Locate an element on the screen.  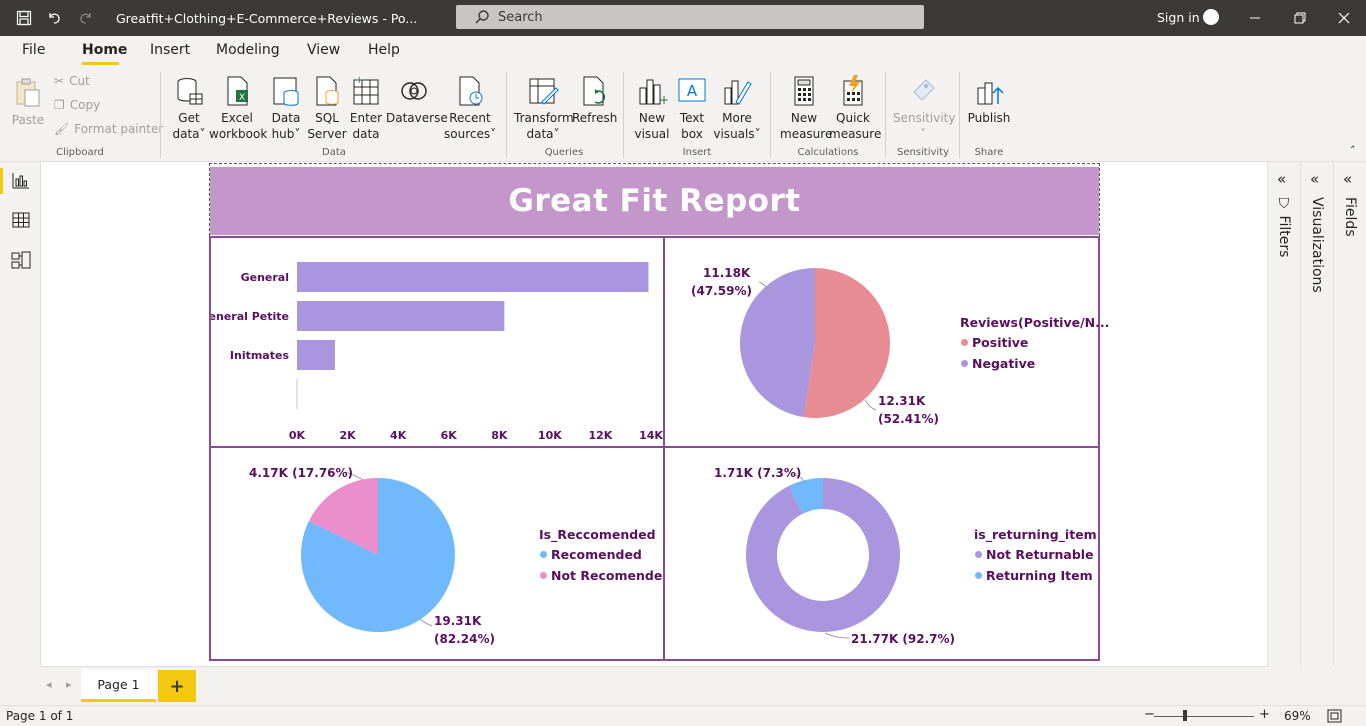
add-page-button: + is located at coordinates (177, 686).